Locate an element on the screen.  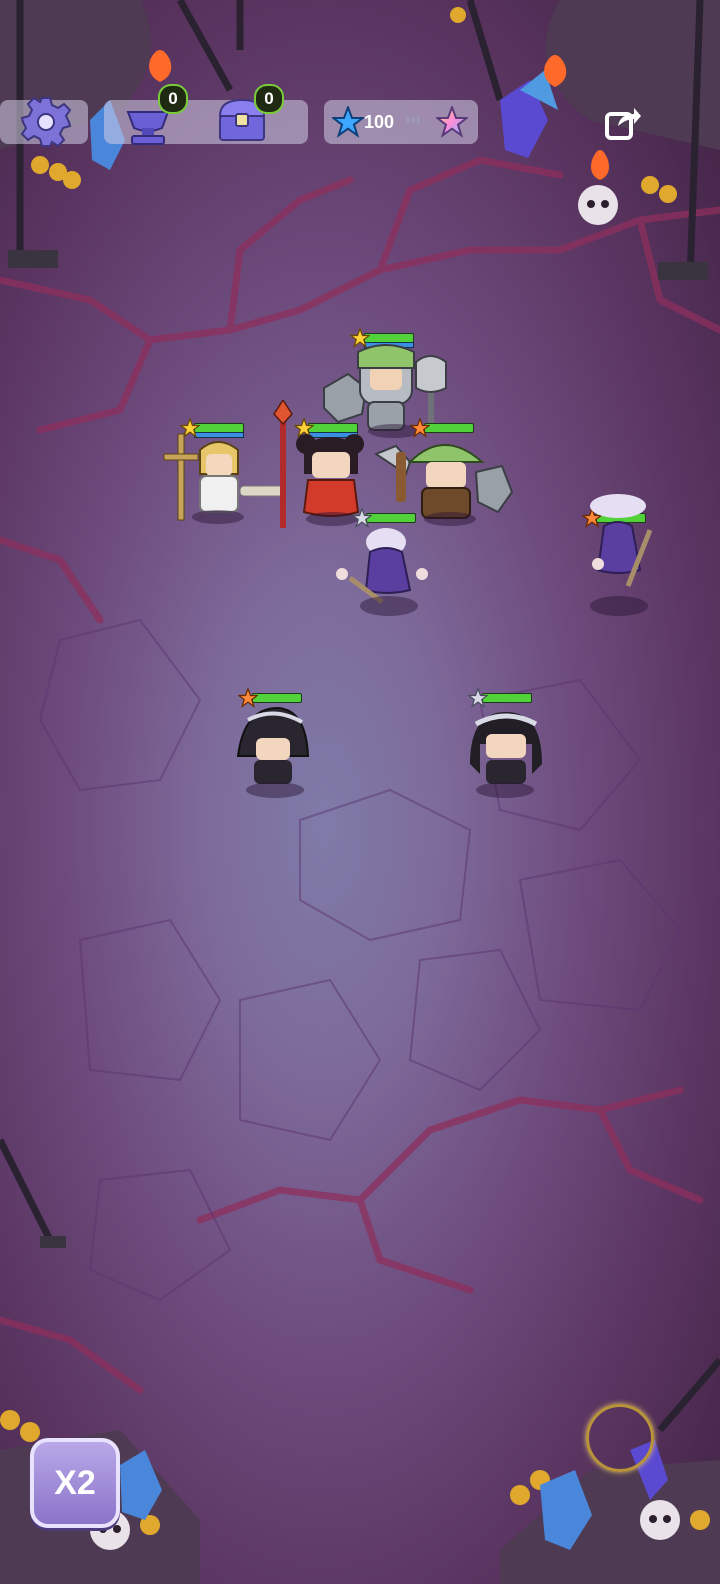
unit-witch-right is located at coordinates (506, 743).